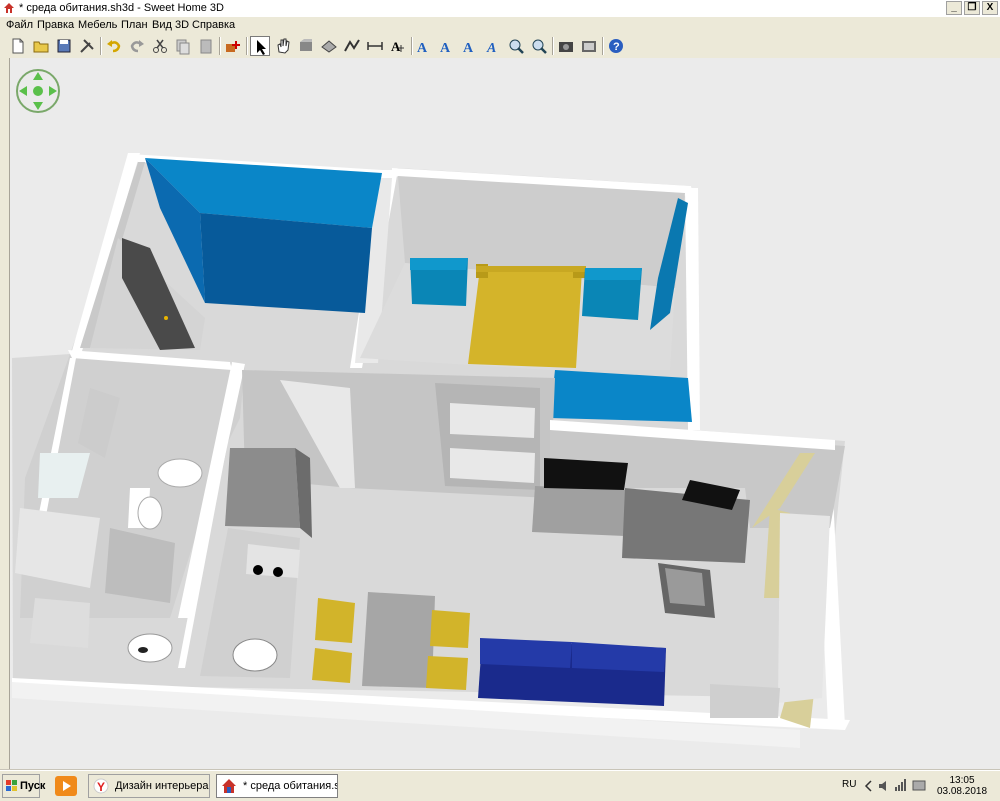 The height and width of the screenshot is (801, 1000). I want to click on create-rooms-button, so click(329, 46).